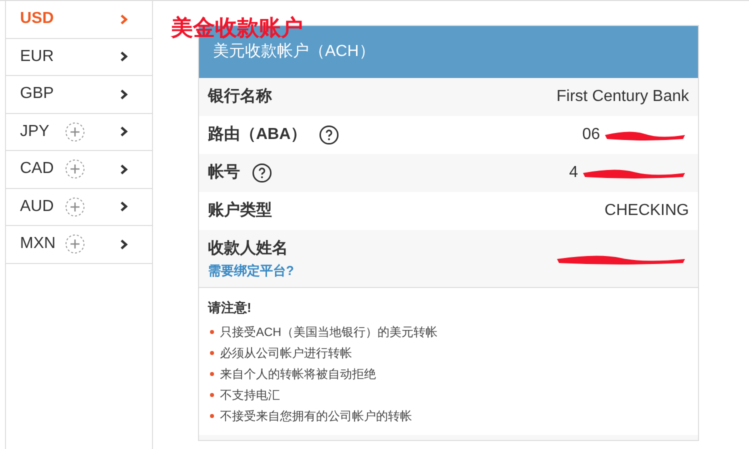  What do you see at coordinates (257, 134) in the screenshot?
I see `field-label: 路由（ABA）` at bounding box center [257, 134].